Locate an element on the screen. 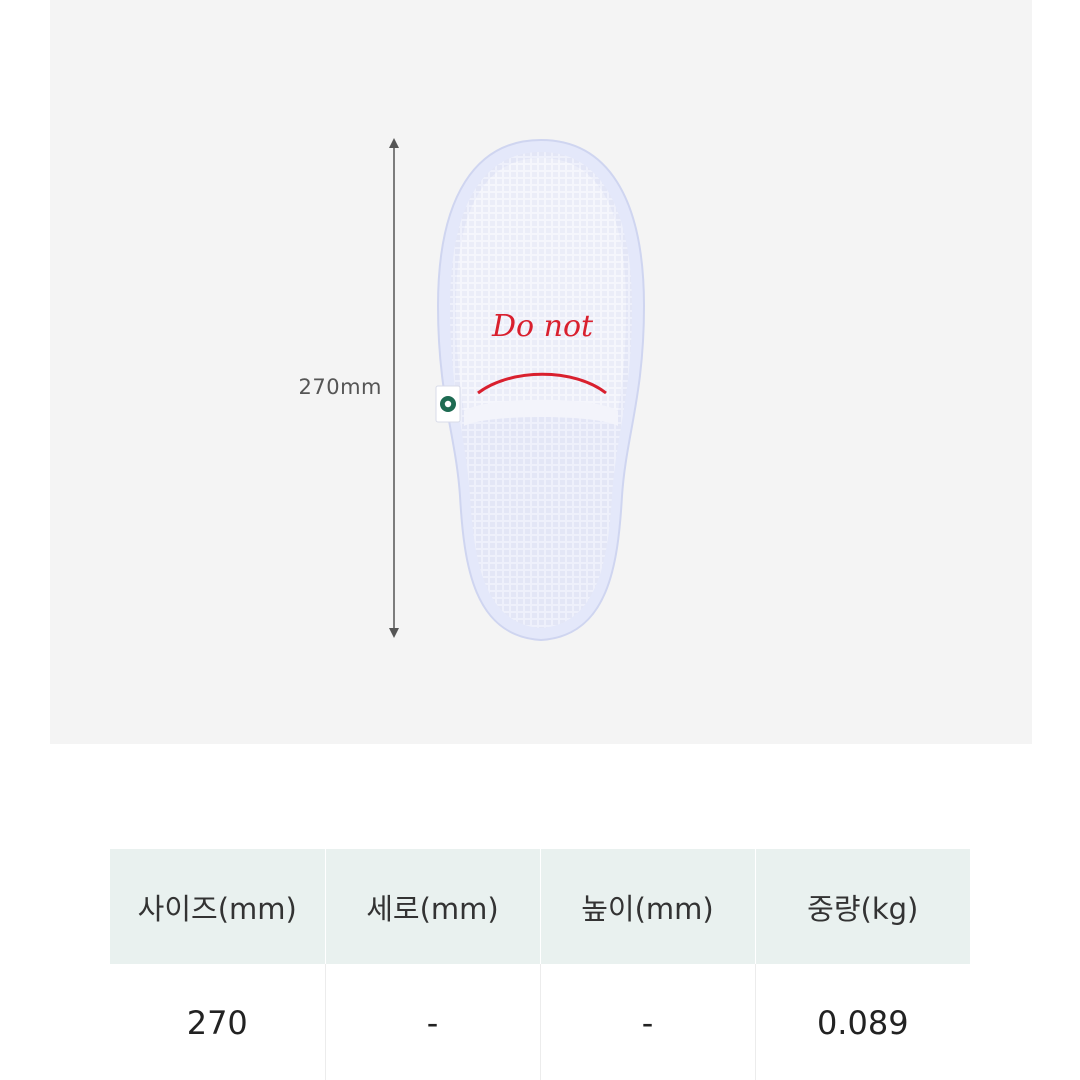  slipper-image: Do not is located at coordinates (540, 390).